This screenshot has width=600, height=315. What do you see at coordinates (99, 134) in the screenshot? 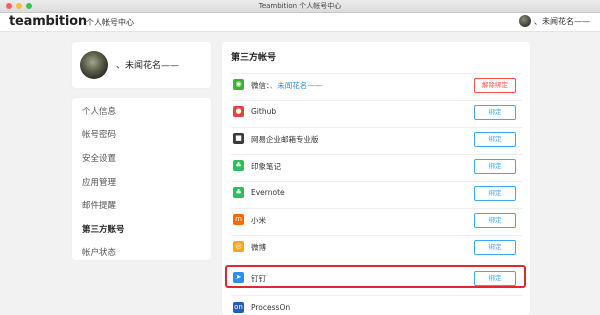
I see `menu-item-account-password: 帐号密码` at bounding box center [99, 134].